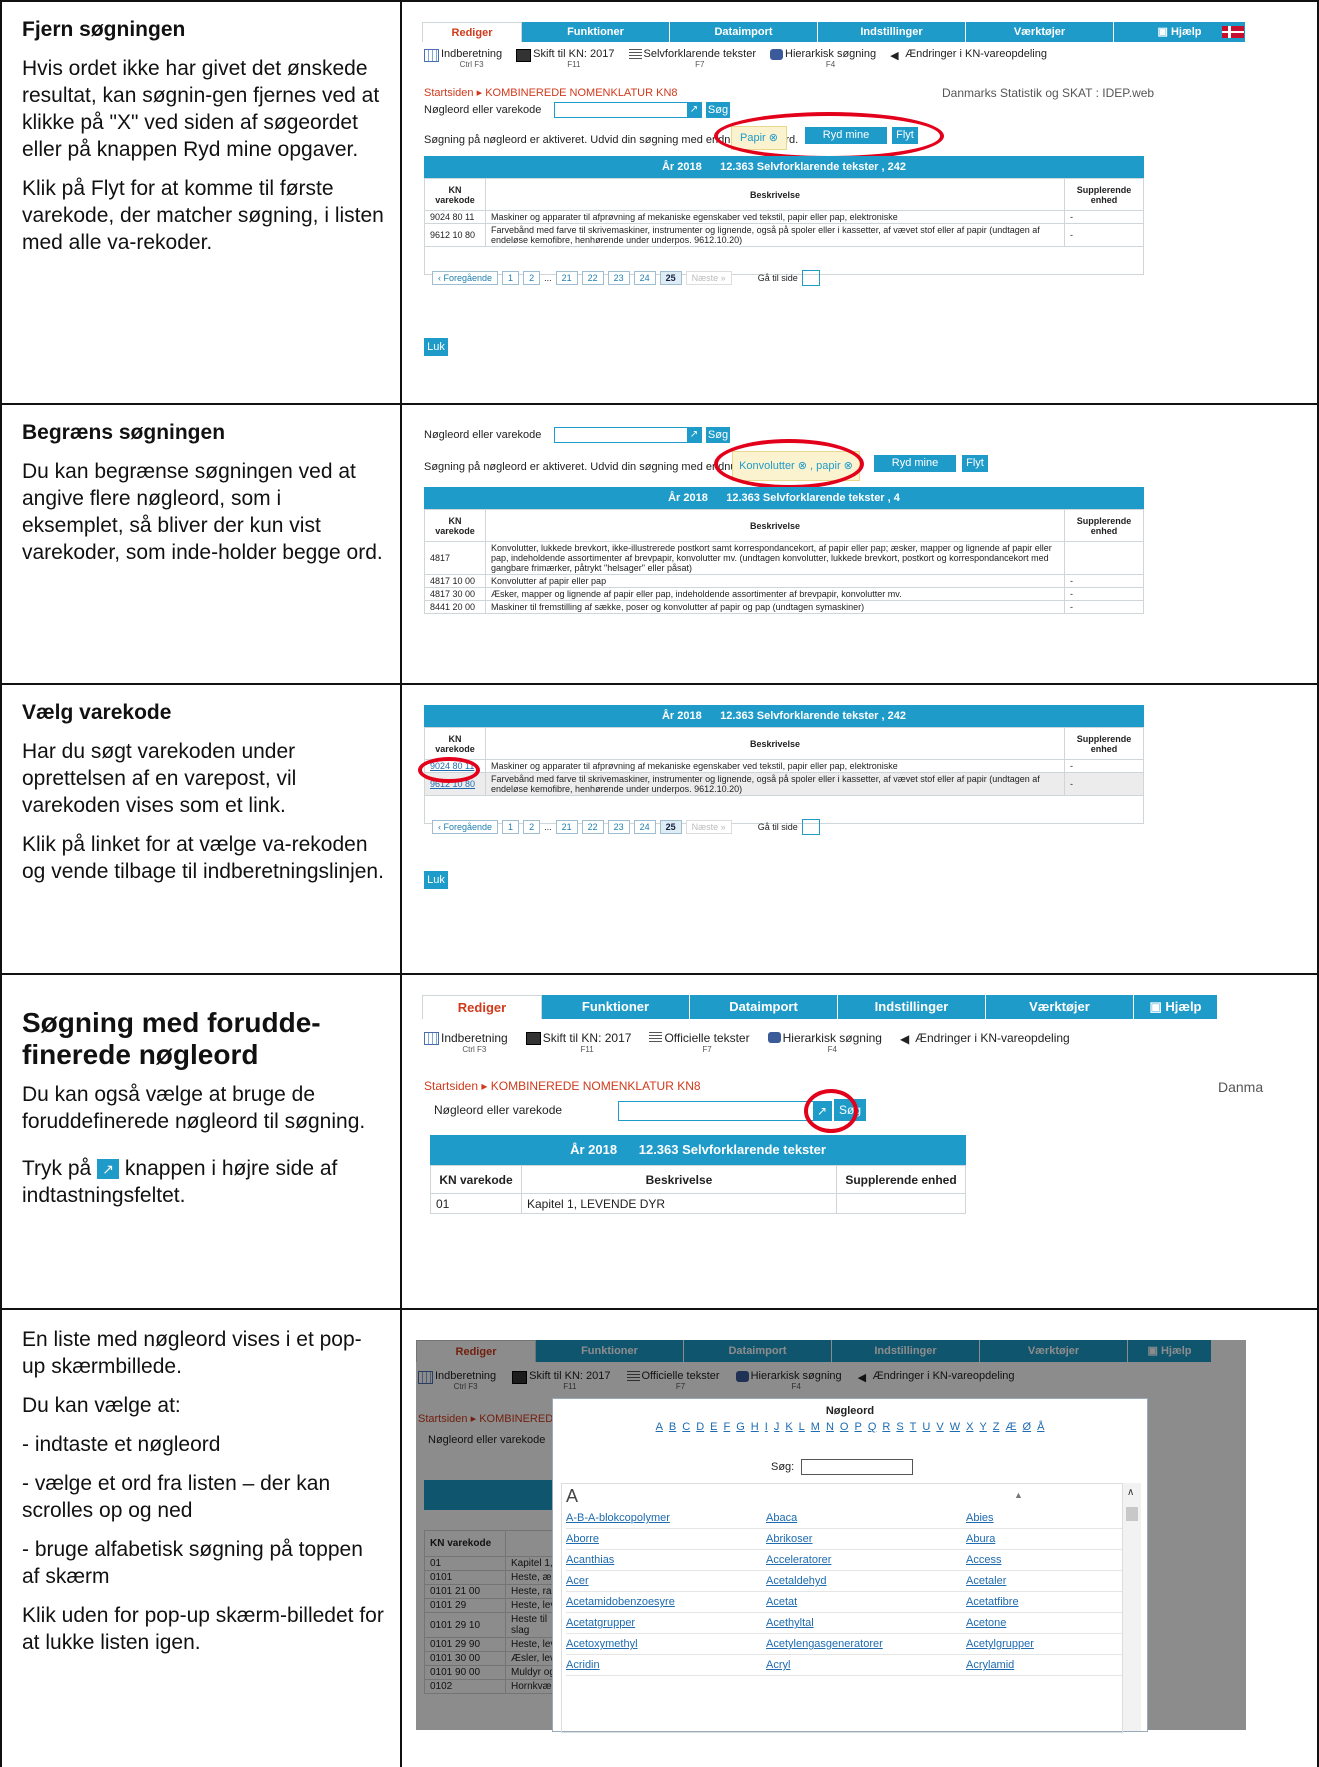 Image resolution: width=1319 pixels, height=1767 pixels. I want to click on scroll-thumb, so click(1132, 1514).